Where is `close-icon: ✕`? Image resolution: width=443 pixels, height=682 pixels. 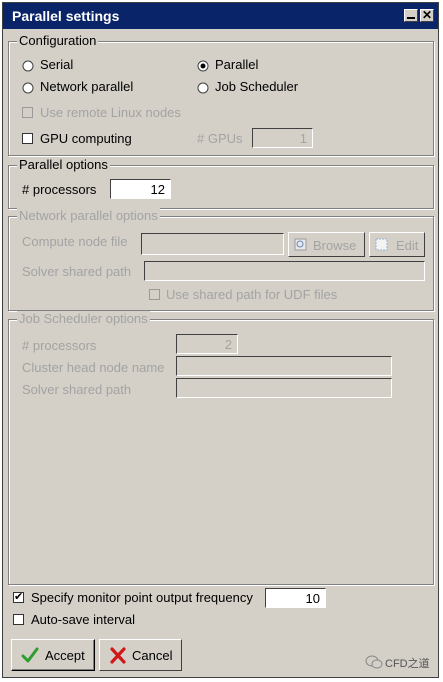
close-icon: ✕ is located at coordinates (427, 15).